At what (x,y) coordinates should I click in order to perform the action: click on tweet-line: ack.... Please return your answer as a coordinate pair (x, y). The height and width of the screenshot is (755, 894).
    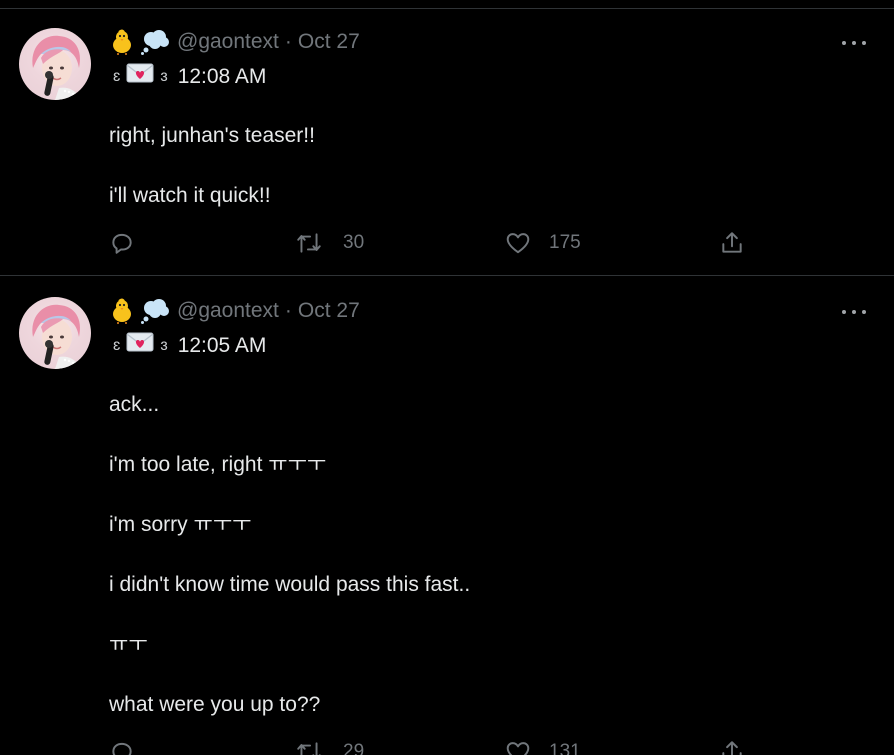
    Looking at the image, I should click on (134, 404).